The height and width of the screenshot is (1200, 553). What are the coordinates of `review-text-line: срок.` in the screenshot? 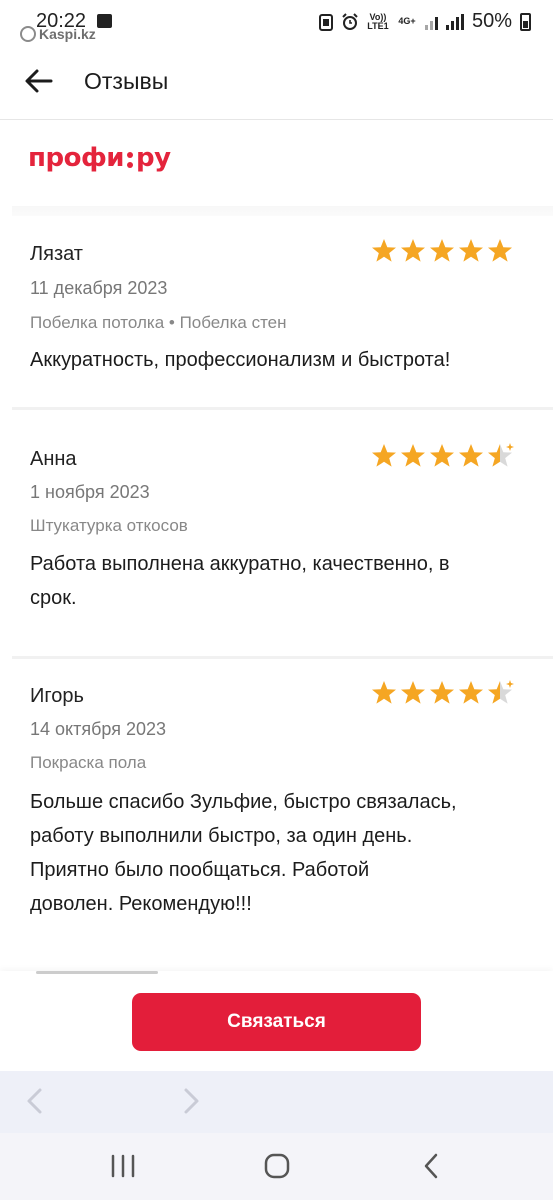 It's located at (53, 598).